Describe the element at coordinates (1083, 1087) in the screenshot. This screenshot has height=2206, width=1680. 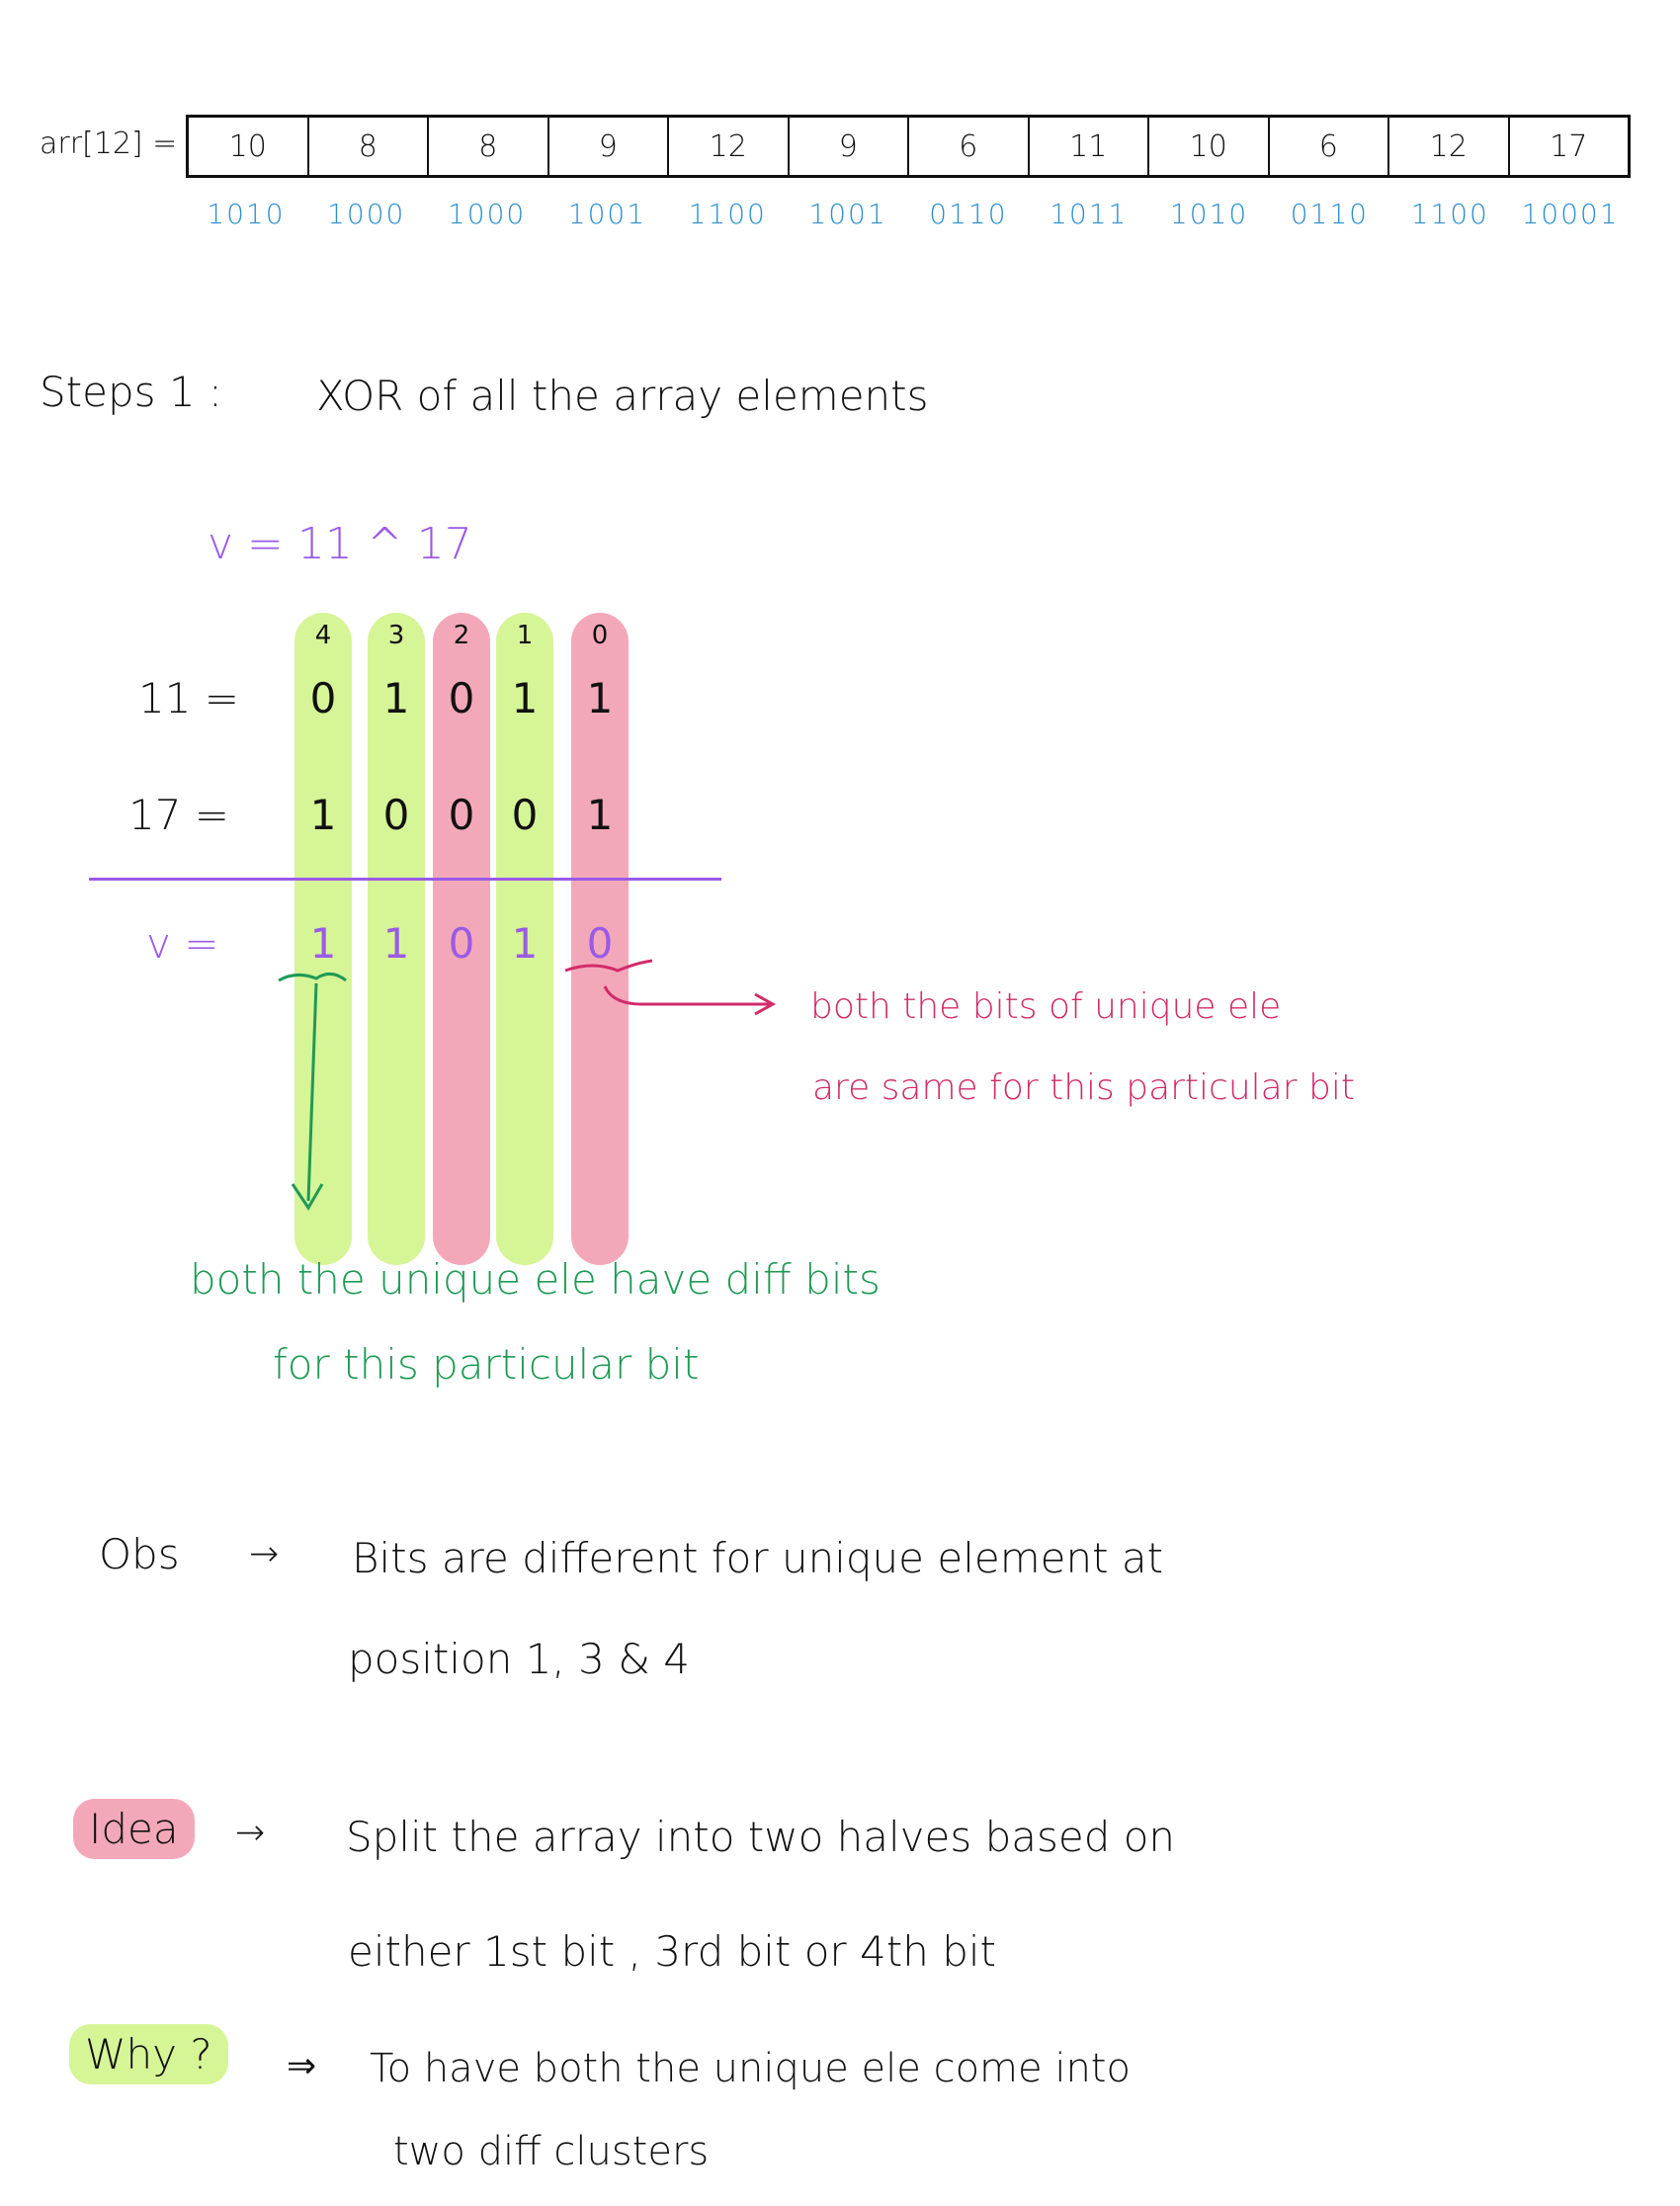
I see `pink-note-line2: are same for this particular bit` at that location.